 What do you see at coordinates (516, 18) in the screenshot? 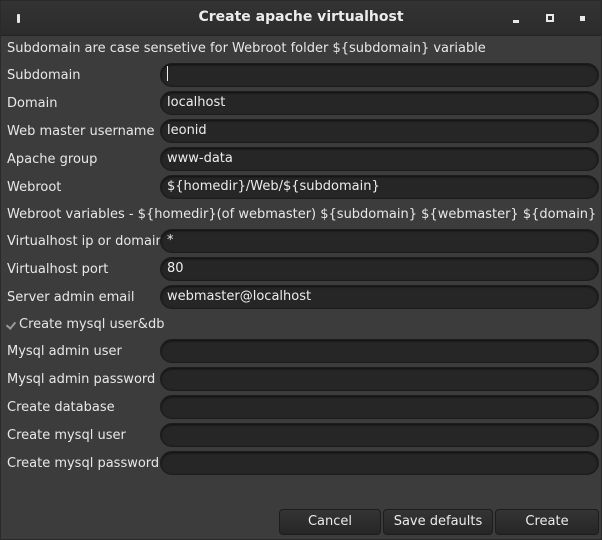
I see `minimize-icon` at bounding box center [516, 18].